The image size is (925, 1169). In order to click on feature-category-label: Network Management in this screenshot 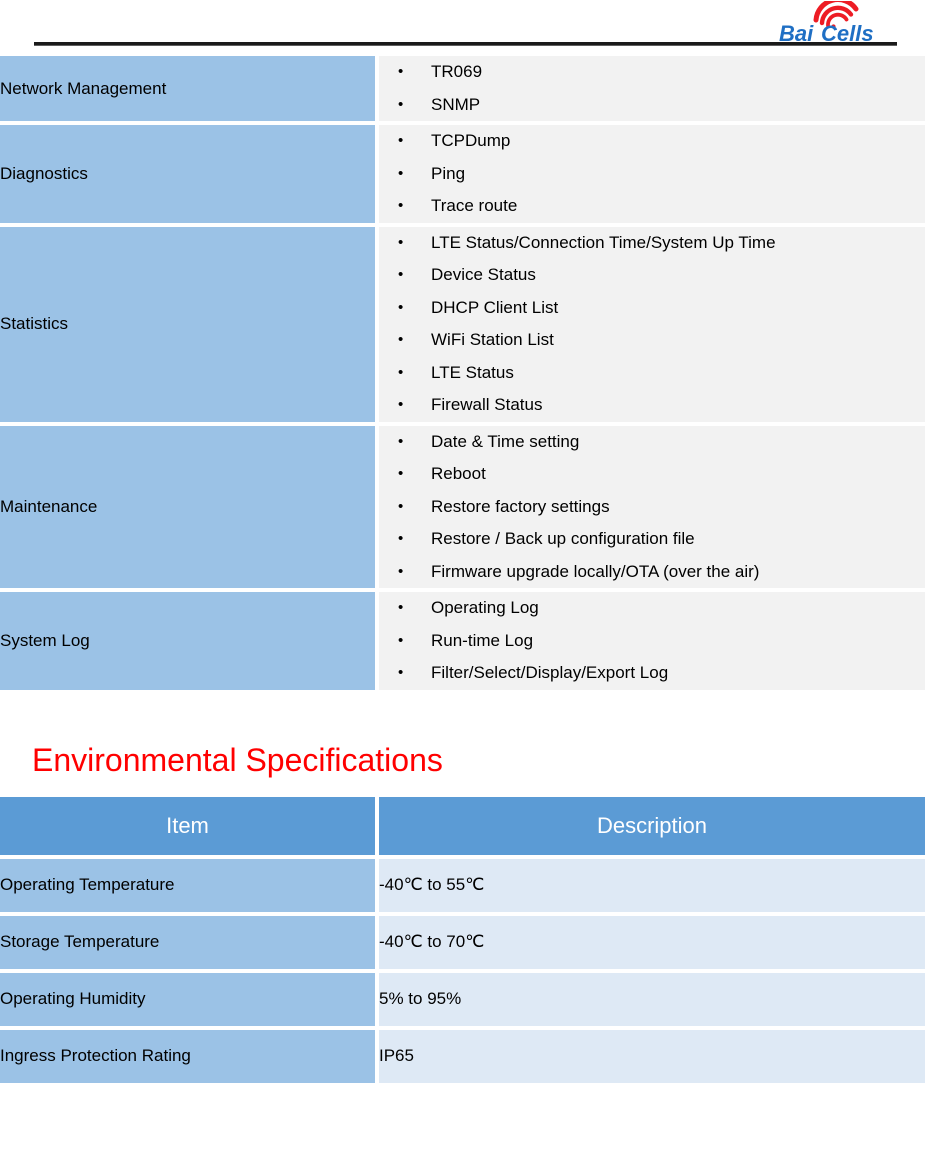, I will do `click(187, 88)`.